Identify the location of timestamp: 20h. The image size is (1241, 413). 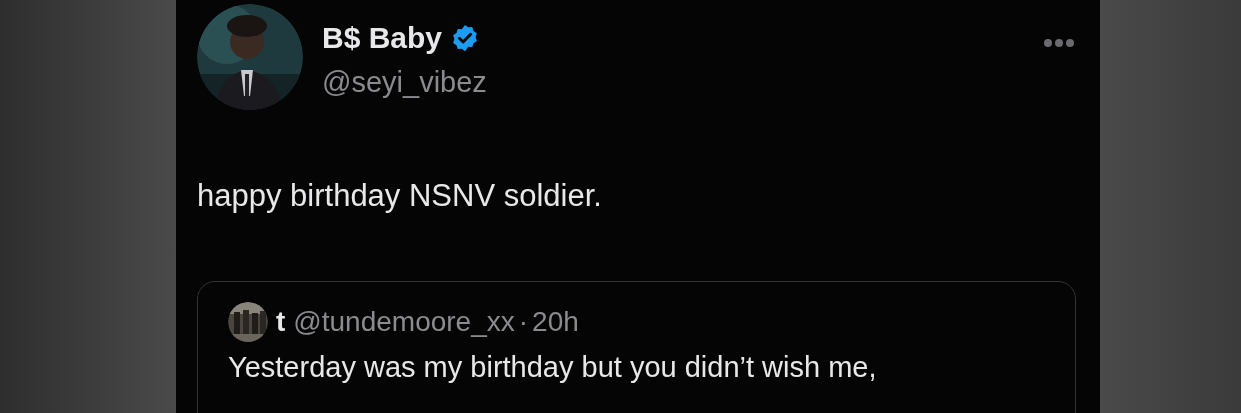
(555, 322).